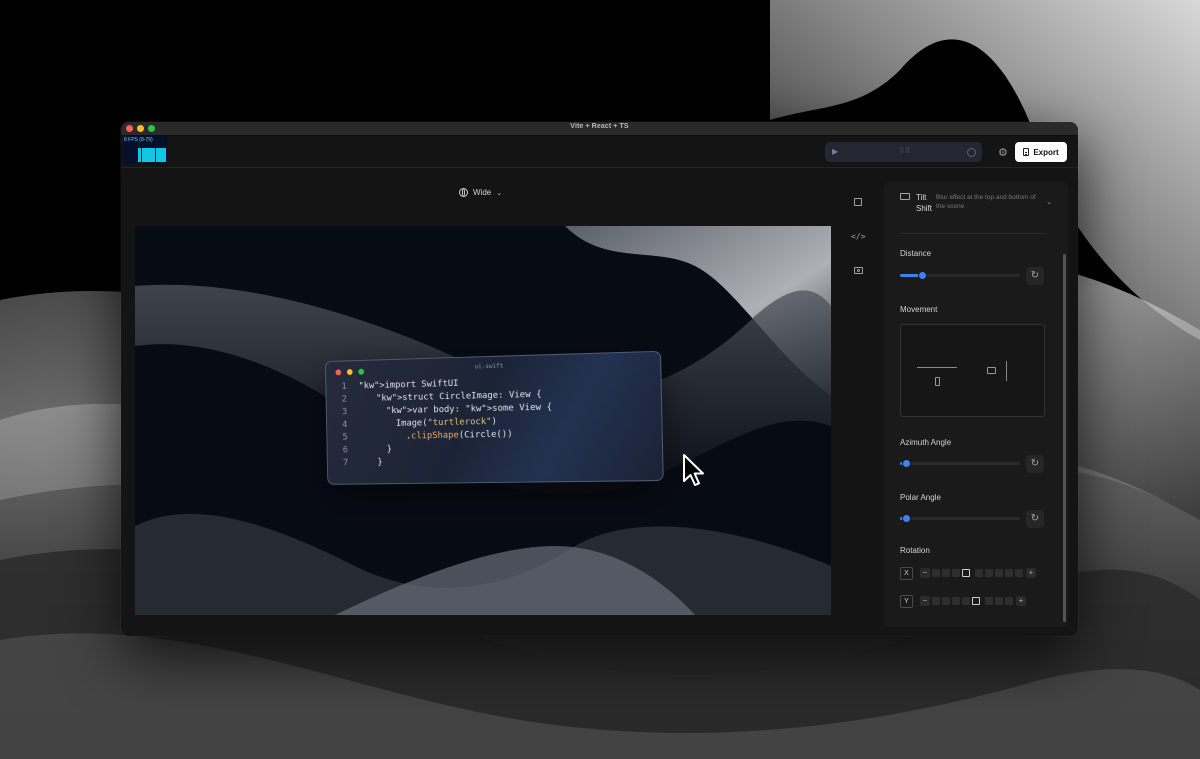 Image resolution: width=1200 pixels, height=759 pixels. What do you see at coordinates (362, 463) in the screenshot?
I see `code-line: 7}` at bounding box center [362, 463].